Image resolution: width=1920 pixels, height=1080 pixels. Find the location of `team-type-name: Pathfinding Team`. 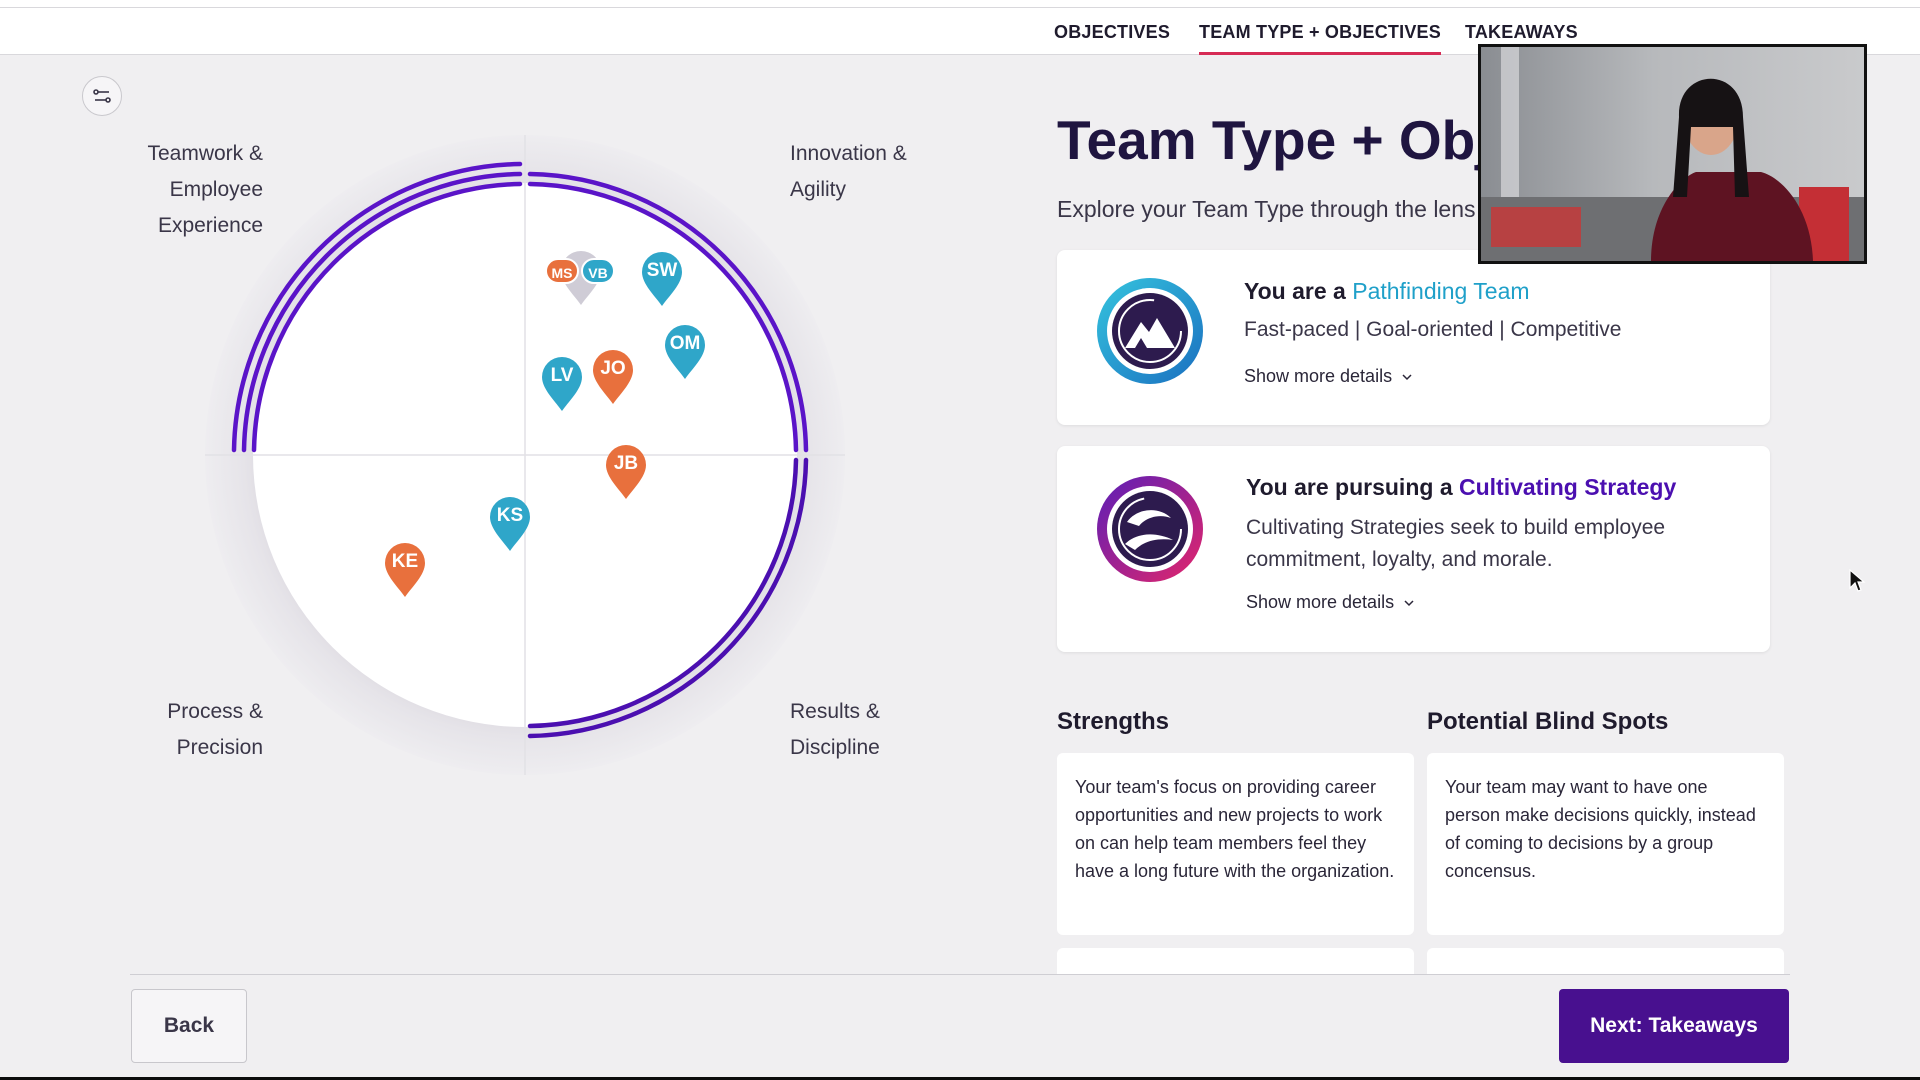

team-type-name: Pathfinding Team is located at coordinates (1441, 291).